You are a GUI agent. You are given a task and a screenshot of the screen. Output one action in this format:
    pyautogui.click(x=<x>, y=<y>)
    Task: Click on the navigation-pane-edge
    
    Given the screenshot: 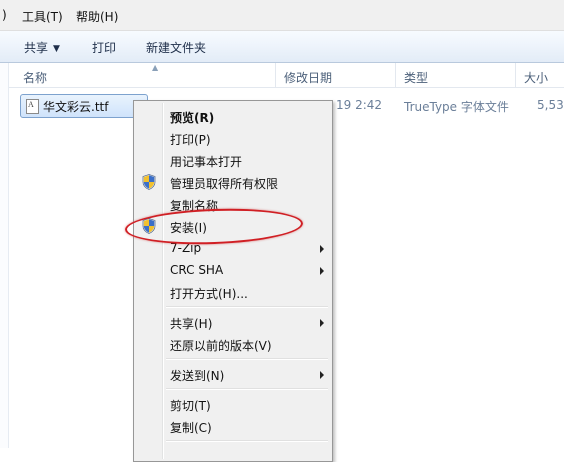 What is the action you would take?
    pyautogui.click(x=4, y=255)
    